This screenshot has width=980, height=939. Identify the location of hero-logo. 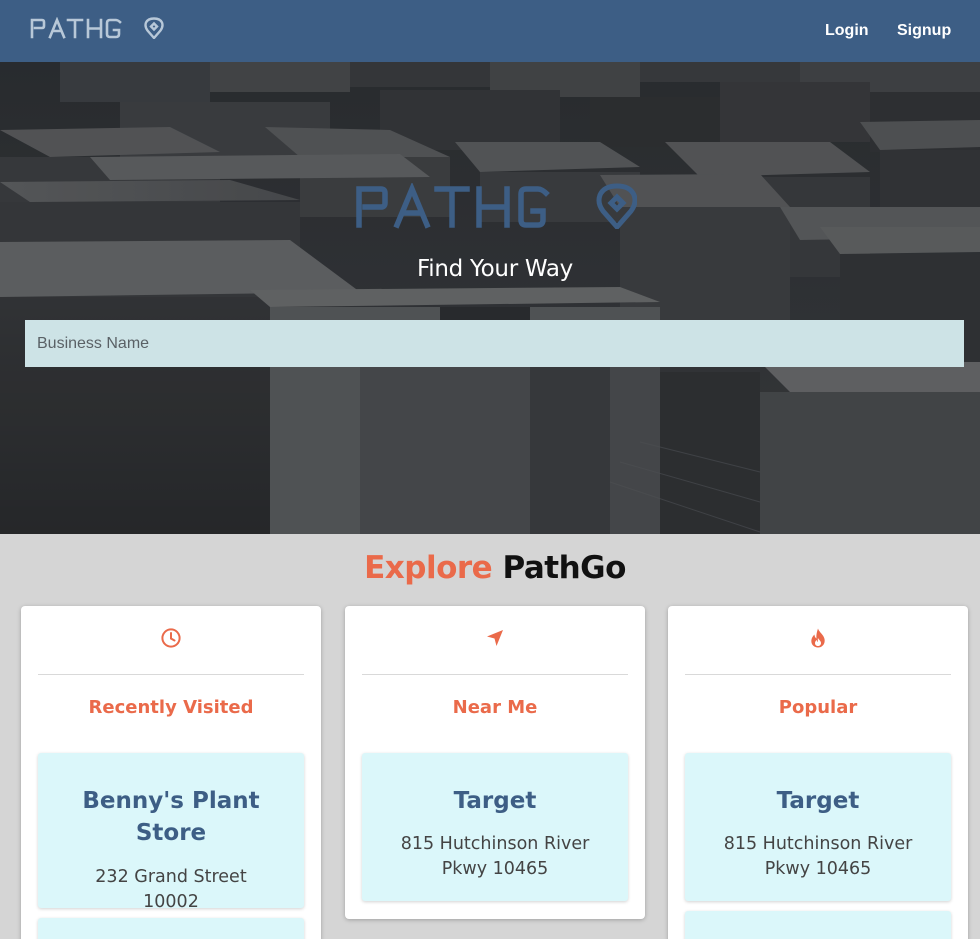
(496, 207).